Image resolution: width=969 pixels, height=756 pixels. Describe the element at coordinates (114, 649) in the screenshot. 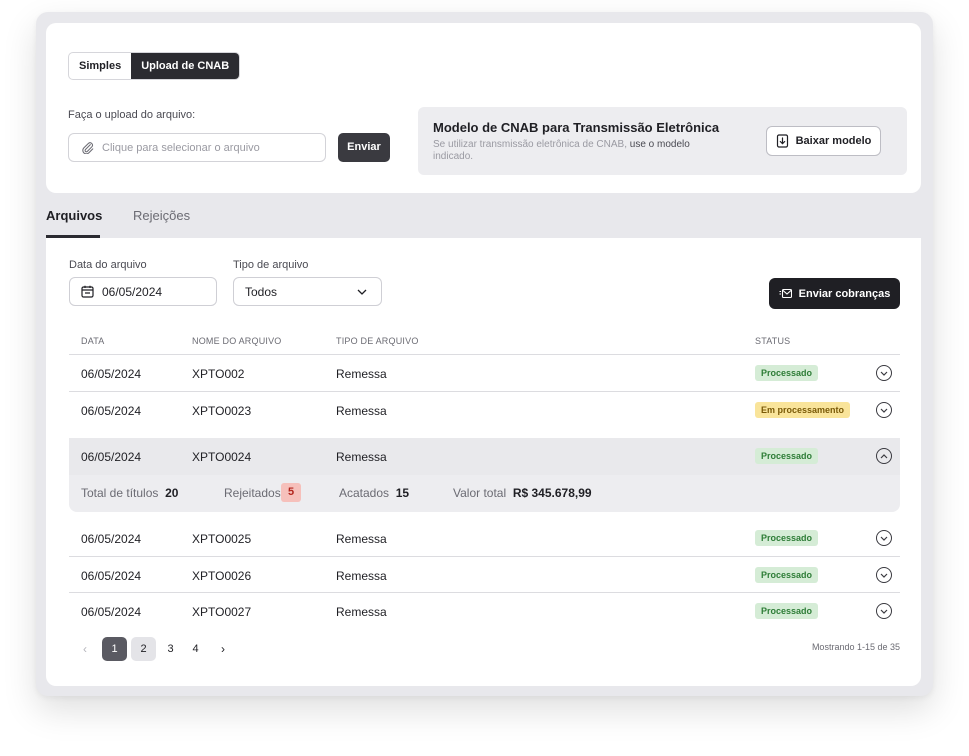

I see `pagination-page-1: 1` at that location.